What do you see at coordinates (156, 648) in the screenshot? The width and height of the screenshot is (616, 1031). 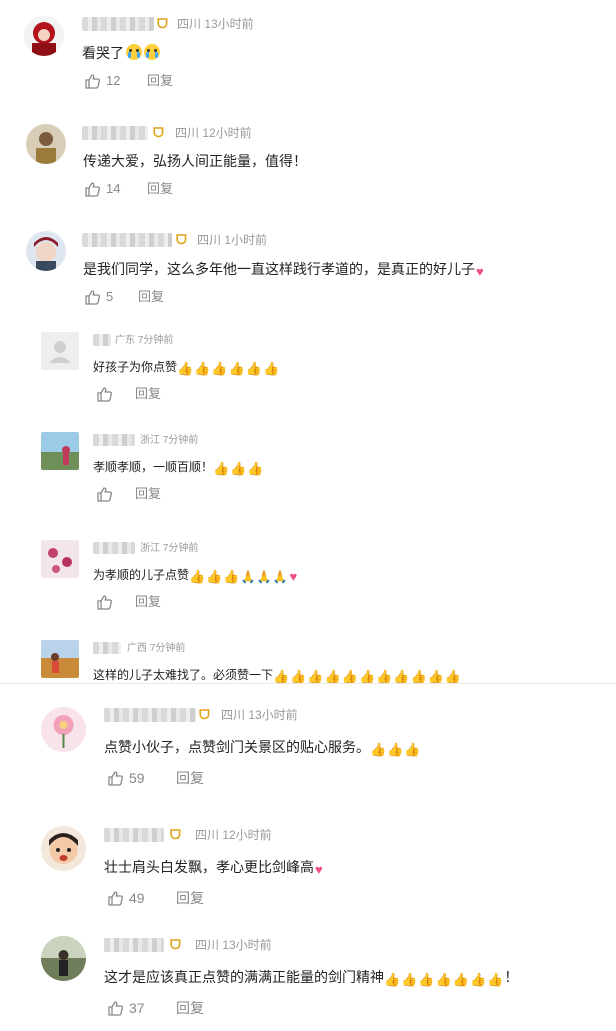 I see `reply-meta: 广西 7分钟前` at bounding box center [156, 648].